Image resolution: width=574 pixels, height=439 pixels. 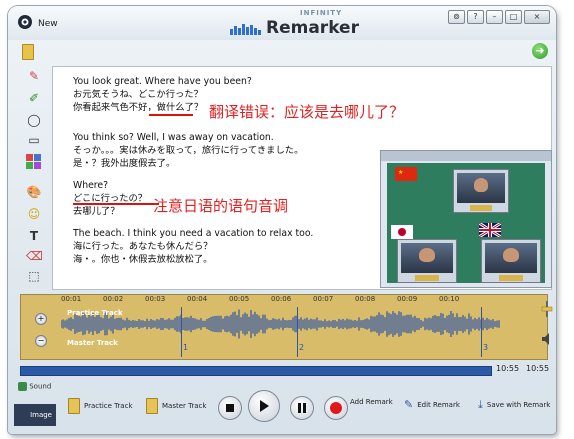 What do you see at coordinates (113, 299) in the screenshot?
I see `ruler-tick: 00:02` at bounding box center [113, 299].